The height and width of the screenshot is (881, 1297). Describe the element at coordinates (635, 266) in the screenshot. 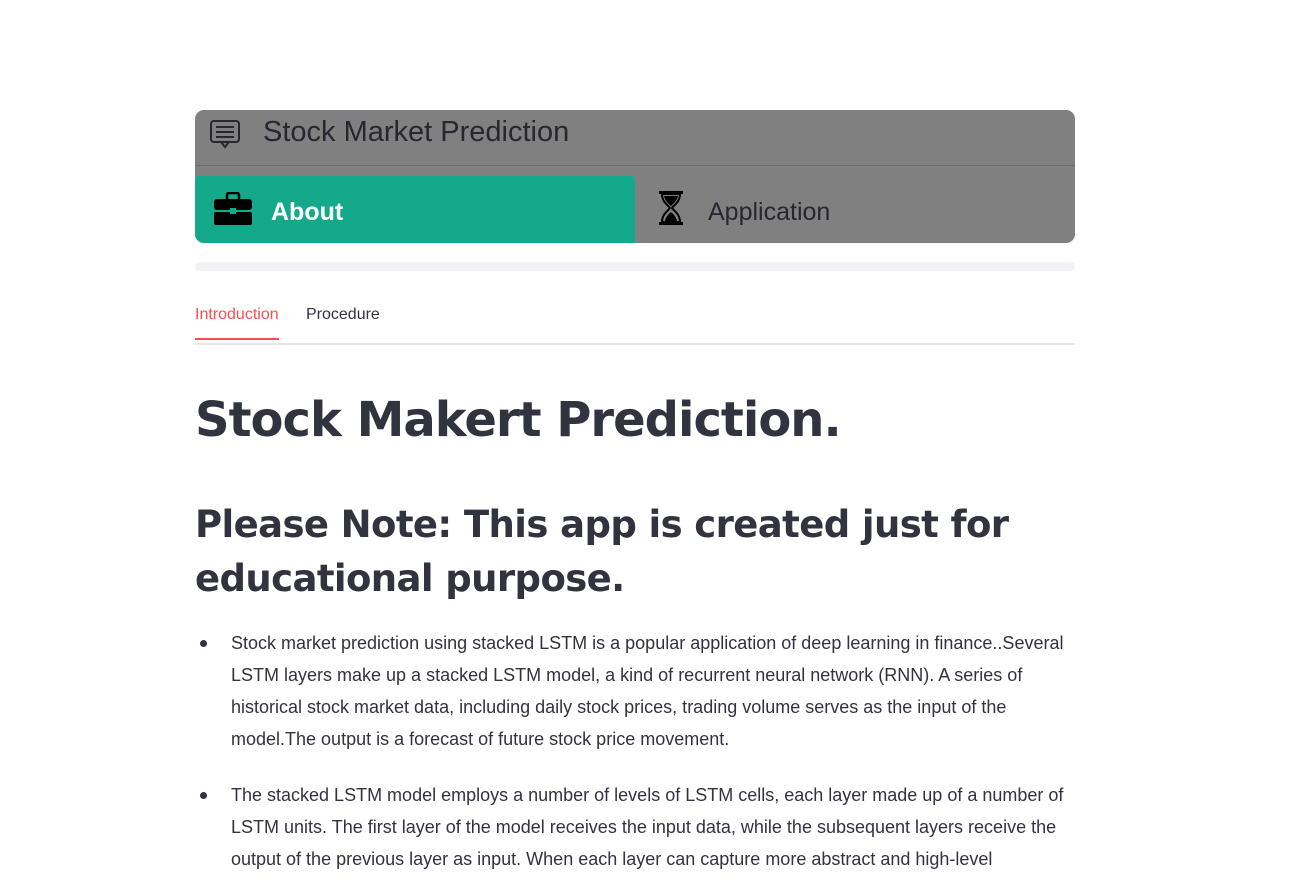

I see `progress-track` at that location.